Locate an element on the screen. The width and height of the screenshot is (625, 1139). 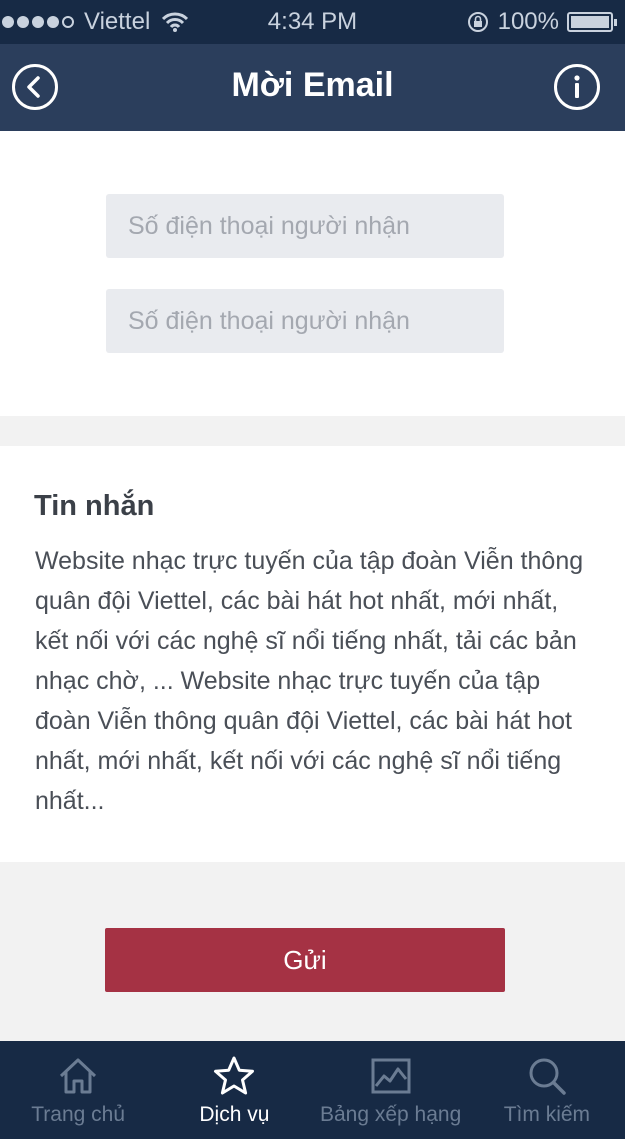
tab-services: Dịch vụ is located at coordinates (234, 1090).